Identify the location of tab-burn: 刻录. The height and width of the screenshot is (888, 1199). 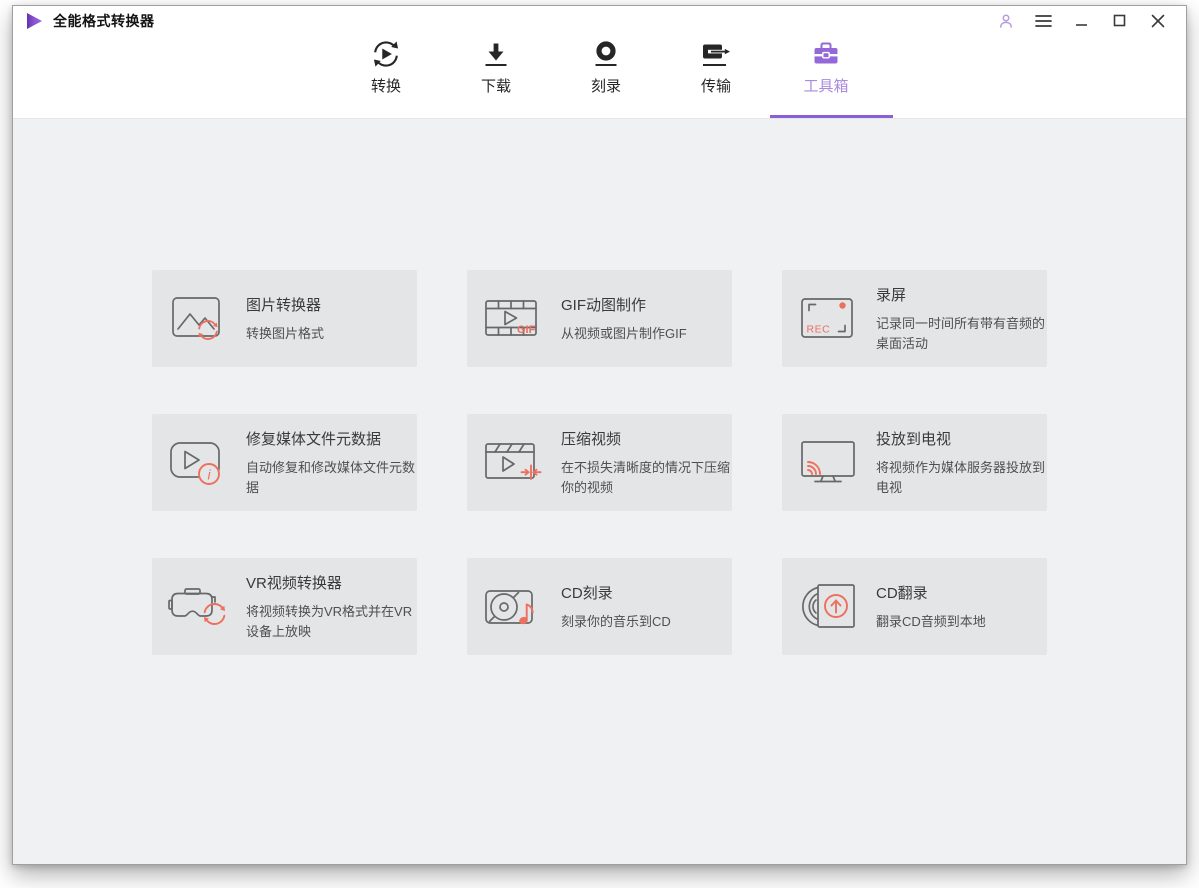
(606, 66).